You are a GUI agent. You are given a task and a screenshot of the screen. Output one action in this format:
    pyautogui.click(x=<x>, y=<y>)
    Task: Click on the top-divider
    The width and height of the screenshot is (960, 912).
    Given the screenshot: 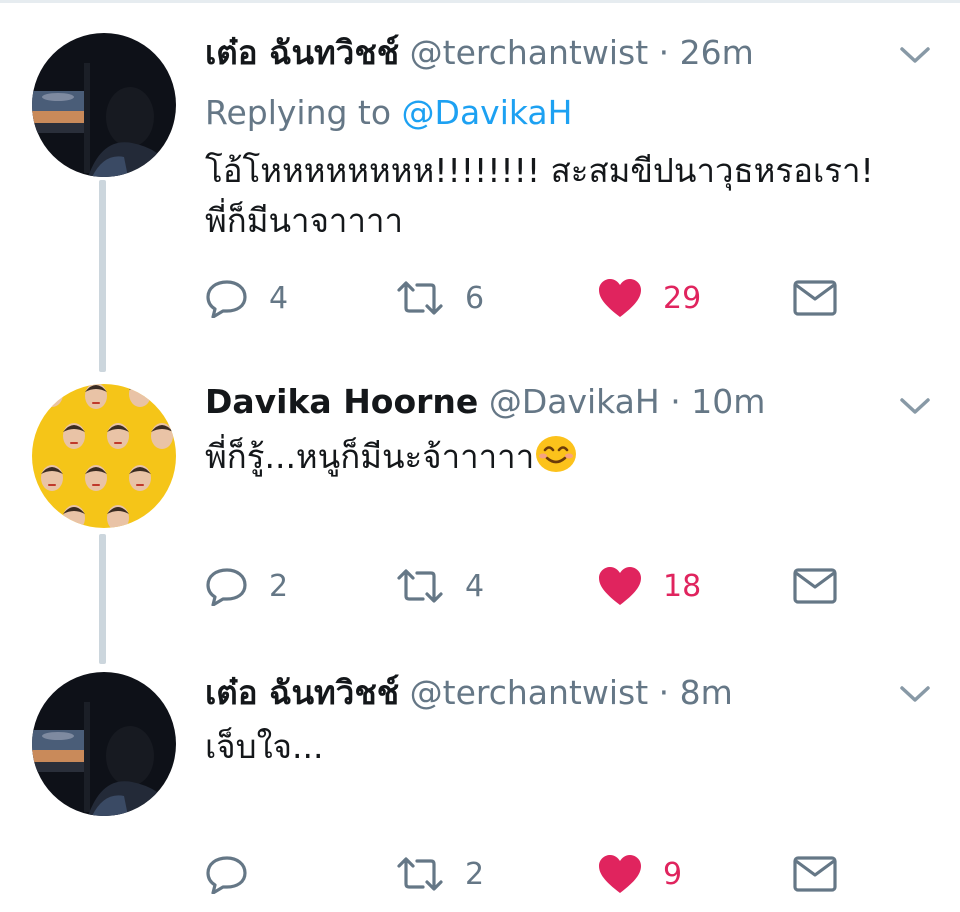 What is the action you would take?
    pyautogui.click(x=480, y=1)
    